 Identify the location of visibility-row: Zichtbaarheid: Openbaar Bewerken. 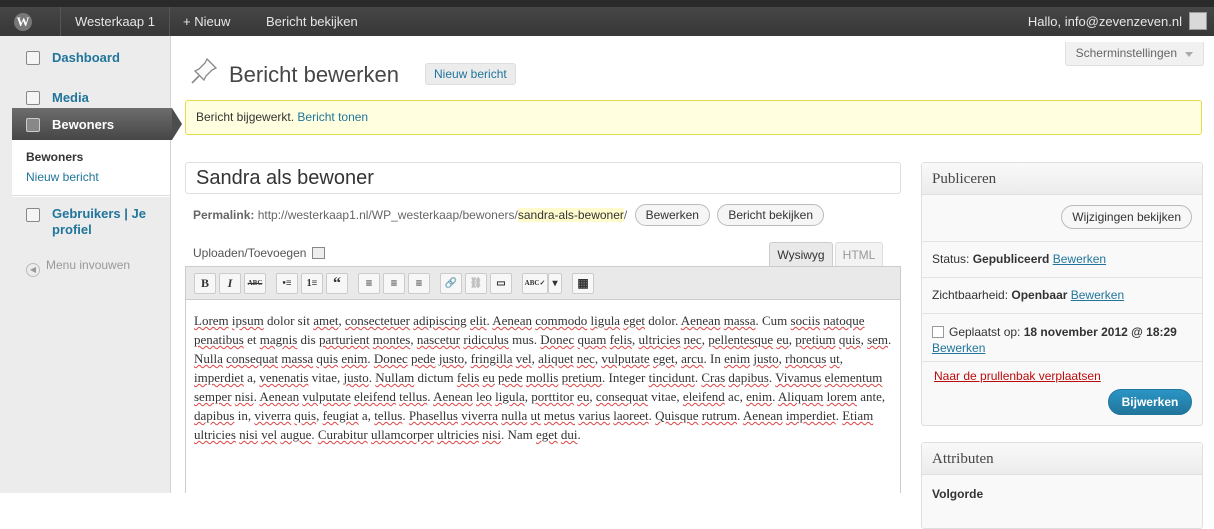
(1028, 295).